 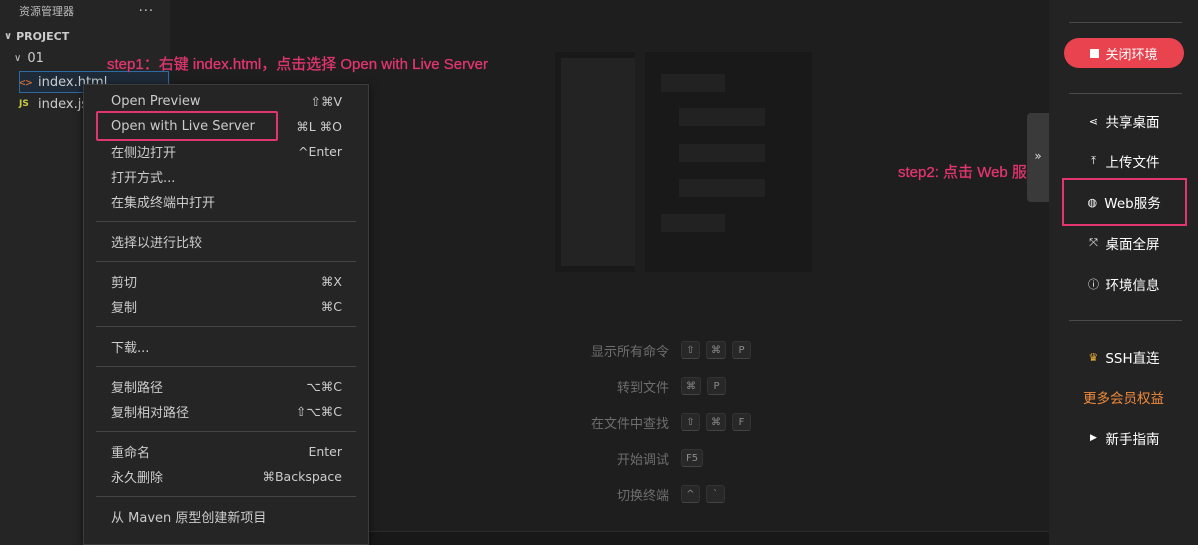 I want to click on menu-item-open-to-side: 在侧边打开 ^Enter, so click(x=226, y=151).